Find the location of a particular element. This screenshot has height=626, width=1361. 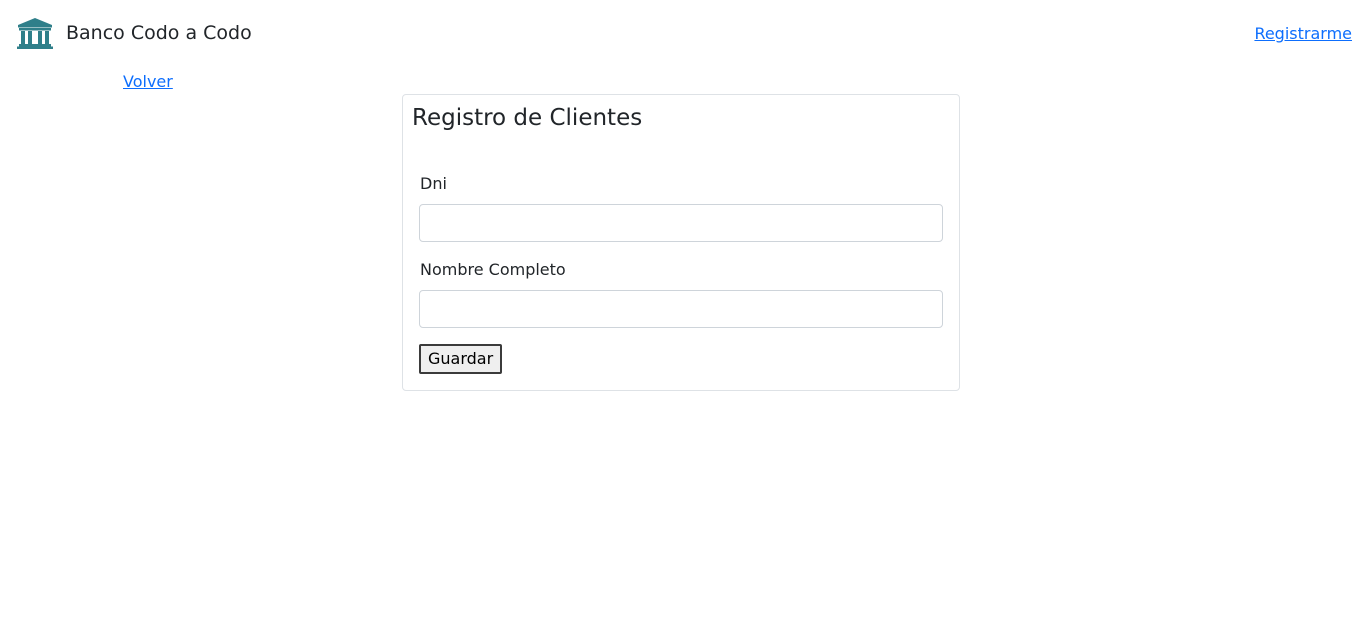

dni-input is located at coordinates (681, 223).